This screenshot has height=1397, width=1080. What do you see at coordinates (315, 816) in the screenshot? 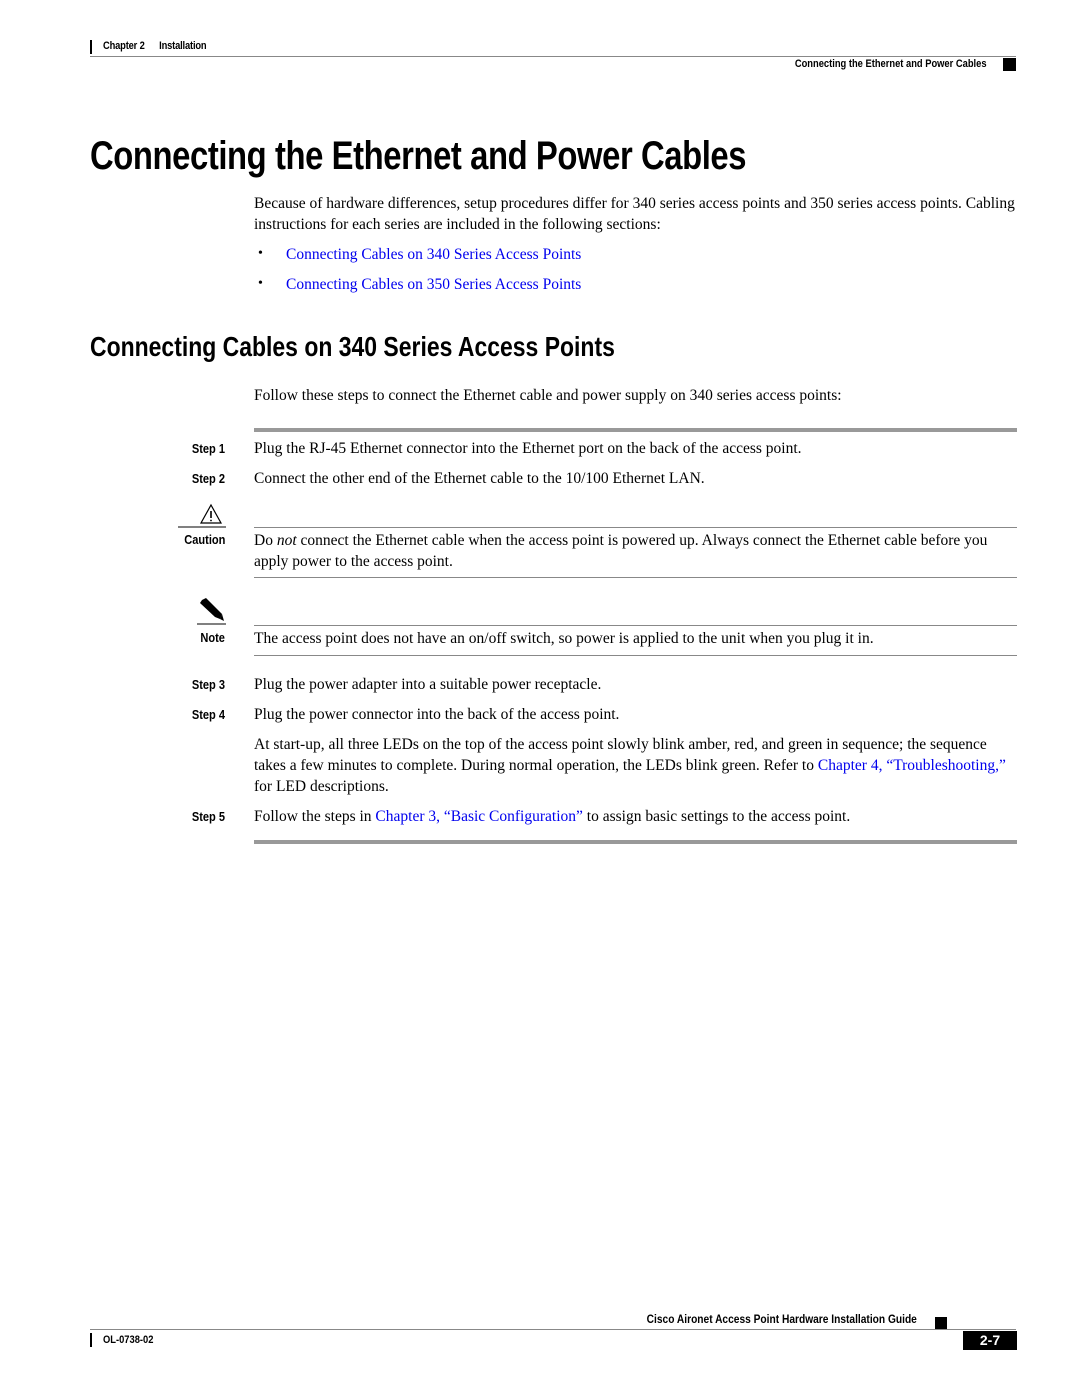
I see `step-5-text-pre: Follow the steps in` at bounding box center [315, 816].